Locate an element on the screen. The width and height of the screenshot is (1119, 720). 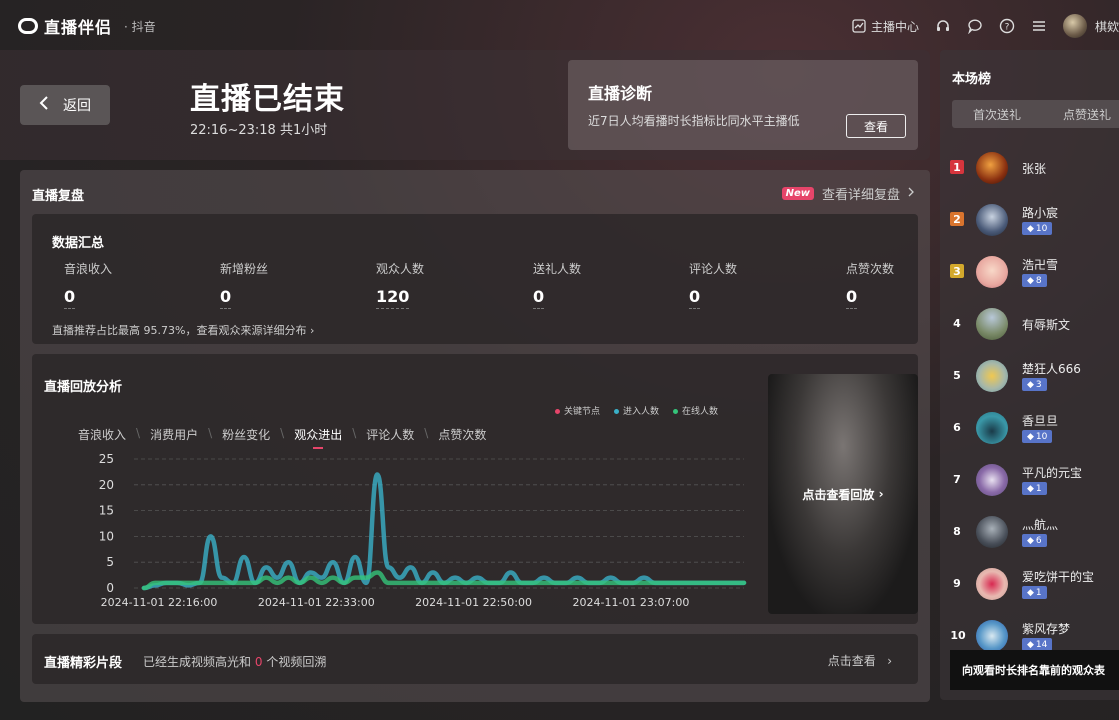
chart-legend: 关键节点 进入人数 在线人数 is located at coordinates (636, 410).